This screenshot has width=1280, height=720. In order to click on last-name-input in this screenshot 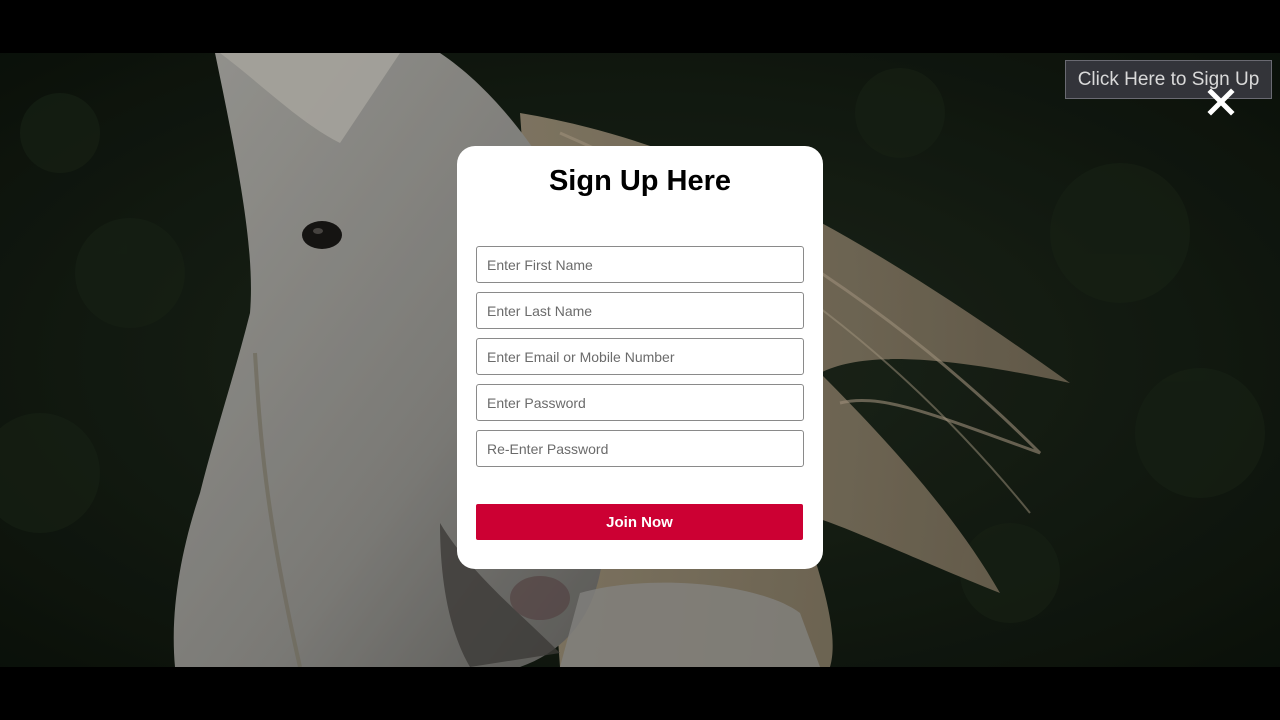, I will do `click(640, 310)`.